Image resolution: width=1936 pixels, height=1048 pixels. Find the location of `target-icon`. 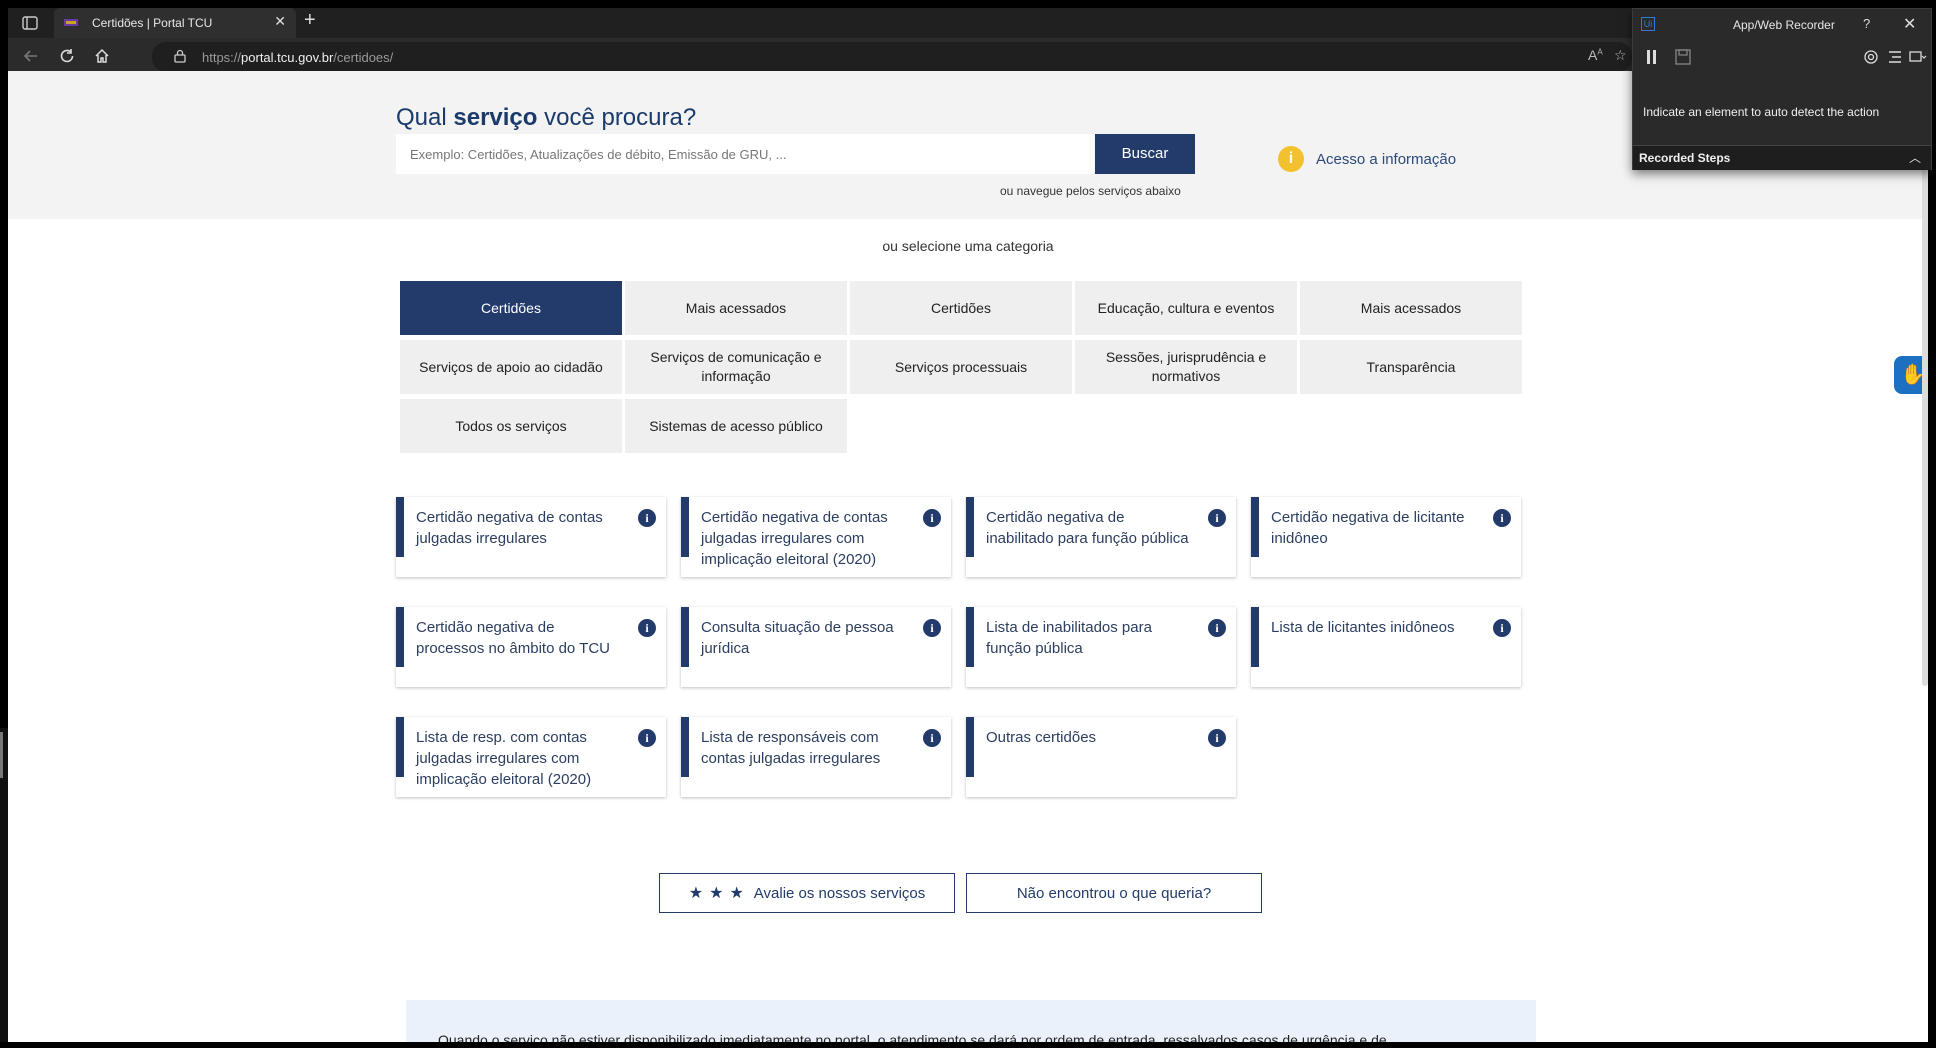

target-icon is located at coordinates (1871, 57).